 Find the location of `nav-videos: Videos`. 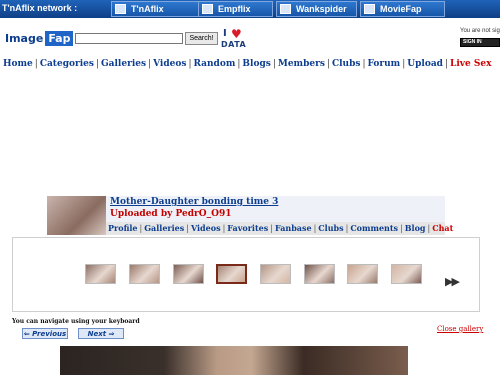

nav-videos: Videos is located at coordinates (169, 64).